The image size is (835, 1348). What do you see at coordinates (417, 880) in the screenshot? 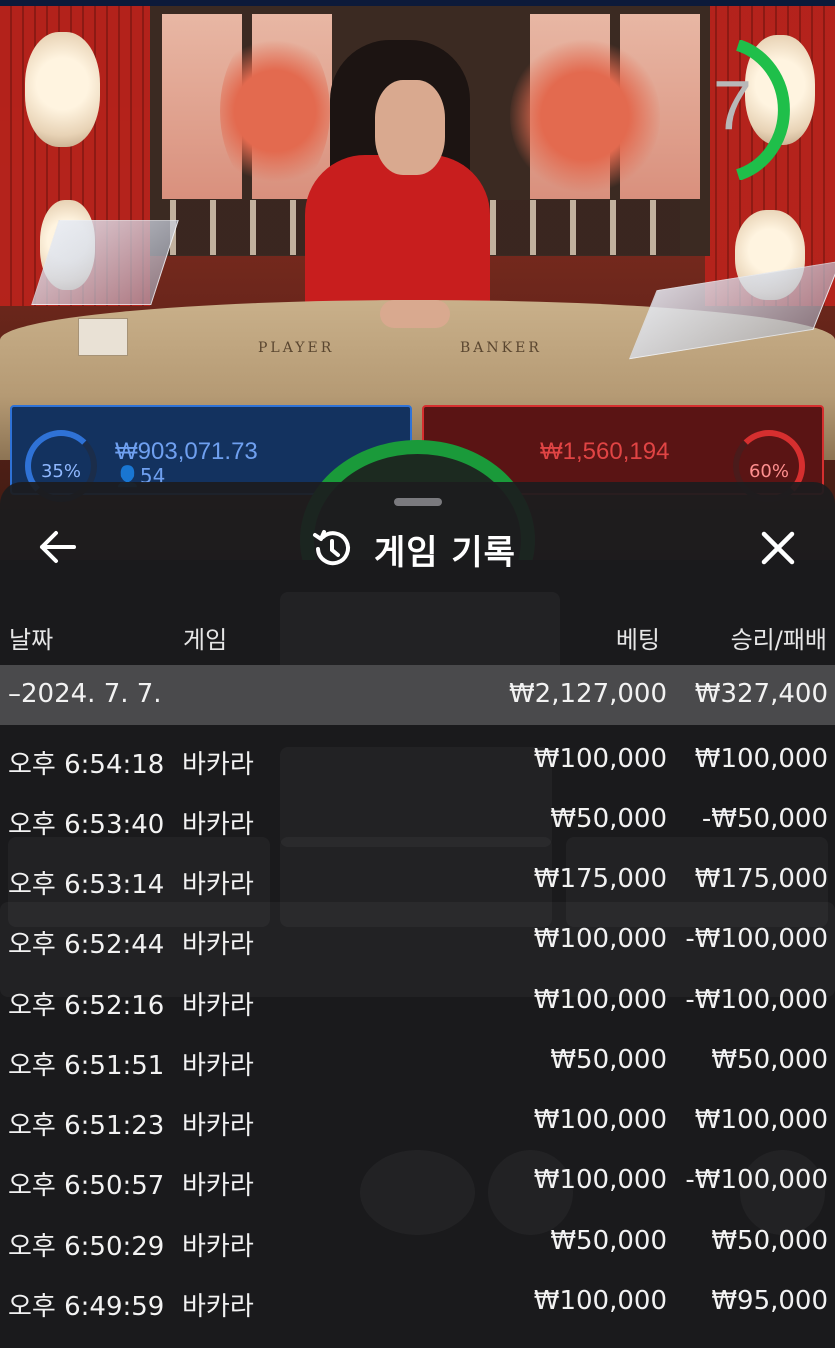
I see `table-row: 오후 6:53:14 바카라 ₩175,000 ₩175,000` at bounding box center [417, 880].